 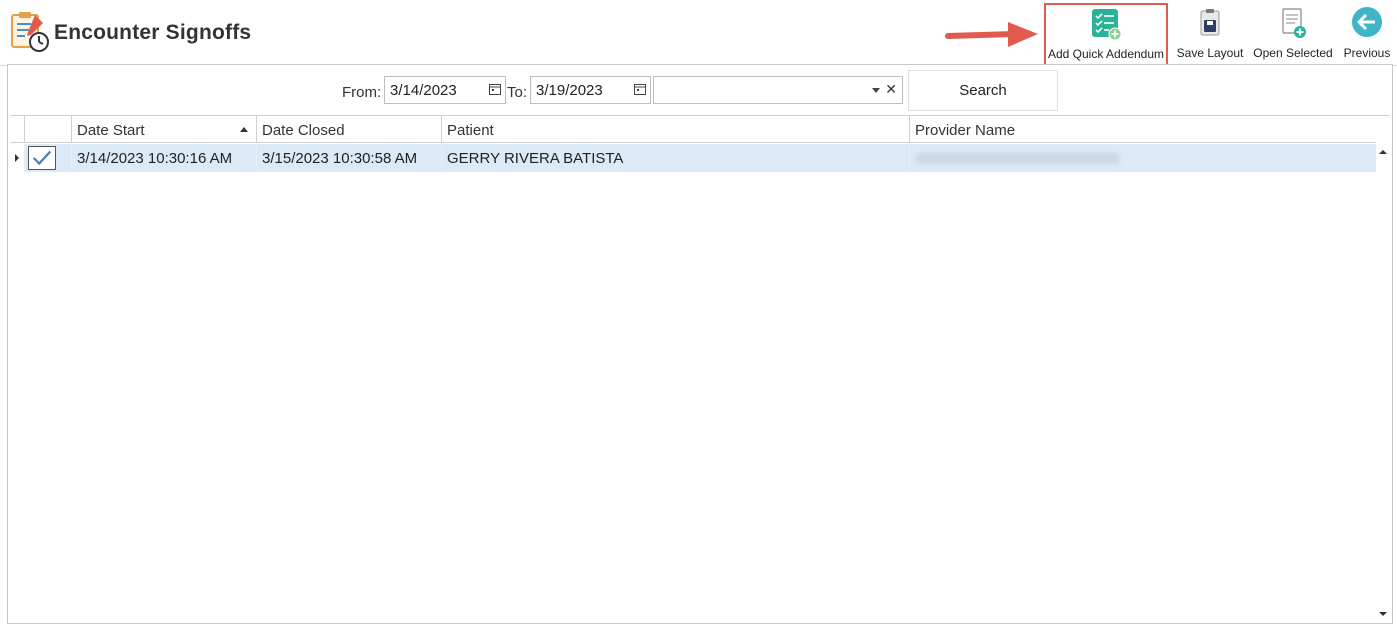 I want to click on from-date-input: 3/14/2023, so click(x=445, y=90).